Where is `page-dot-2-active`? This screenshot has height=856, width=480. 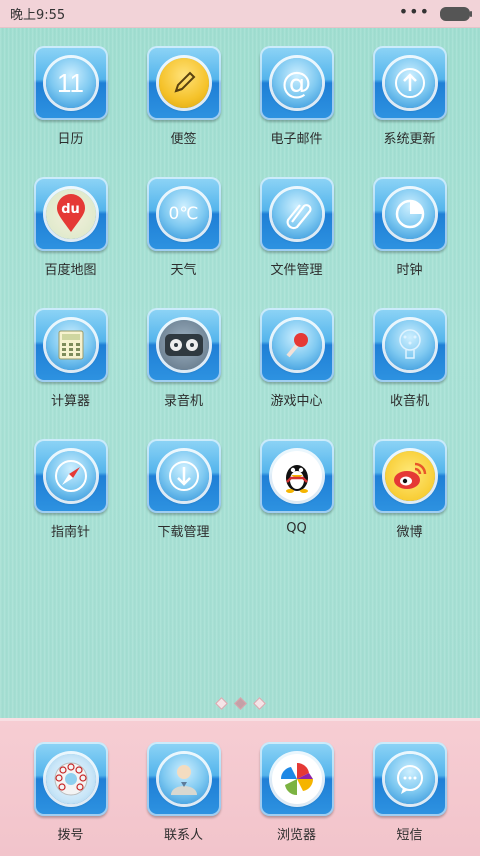
page-dot-2-active is located at coordinates (240, 703).